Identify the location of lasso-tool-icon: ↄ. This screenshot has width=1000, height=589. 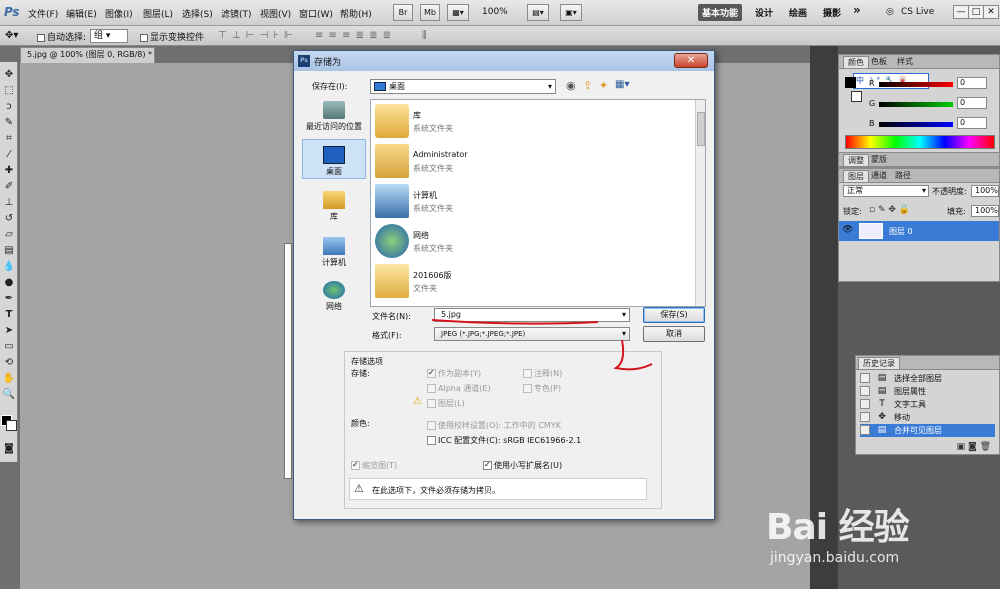
(9, 107).